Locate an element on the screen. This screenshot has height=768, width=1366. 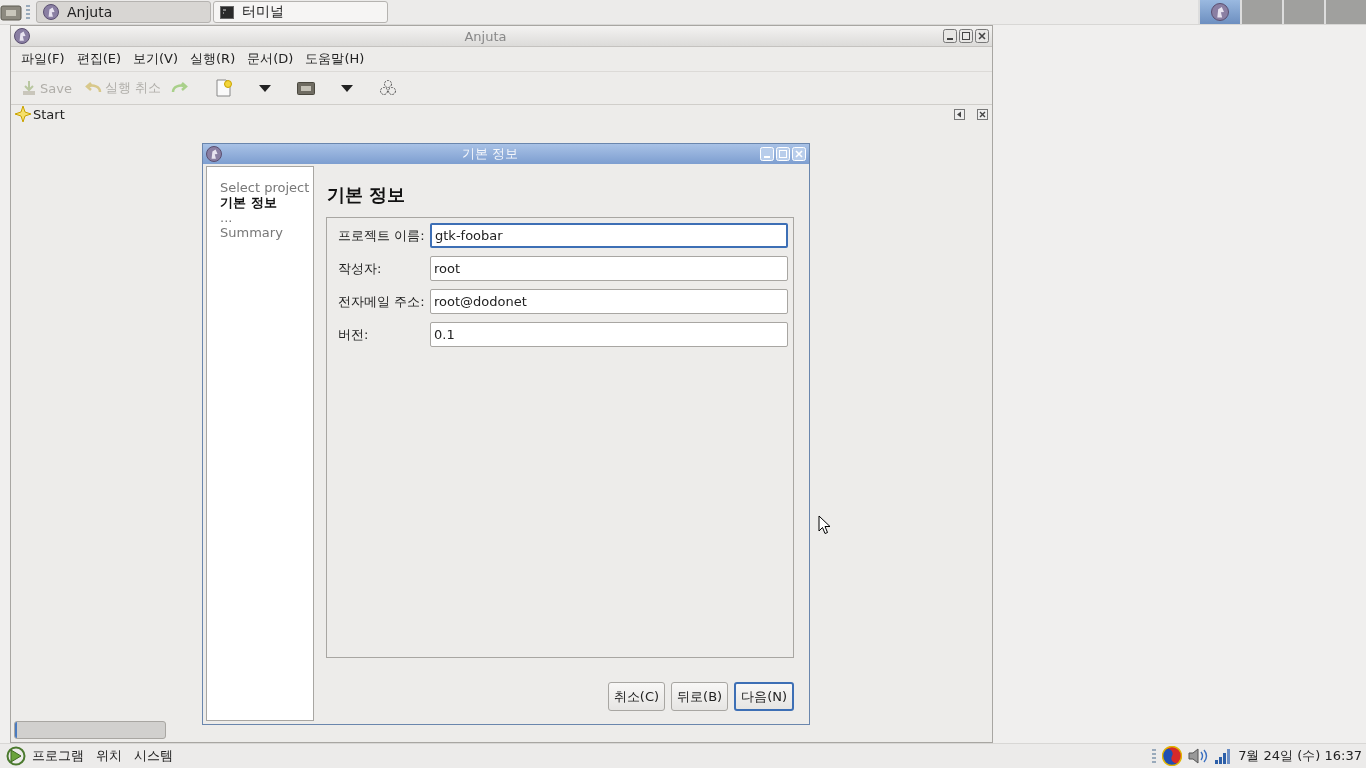
mouse-pointer-icon is located at coordinates (824, 525).